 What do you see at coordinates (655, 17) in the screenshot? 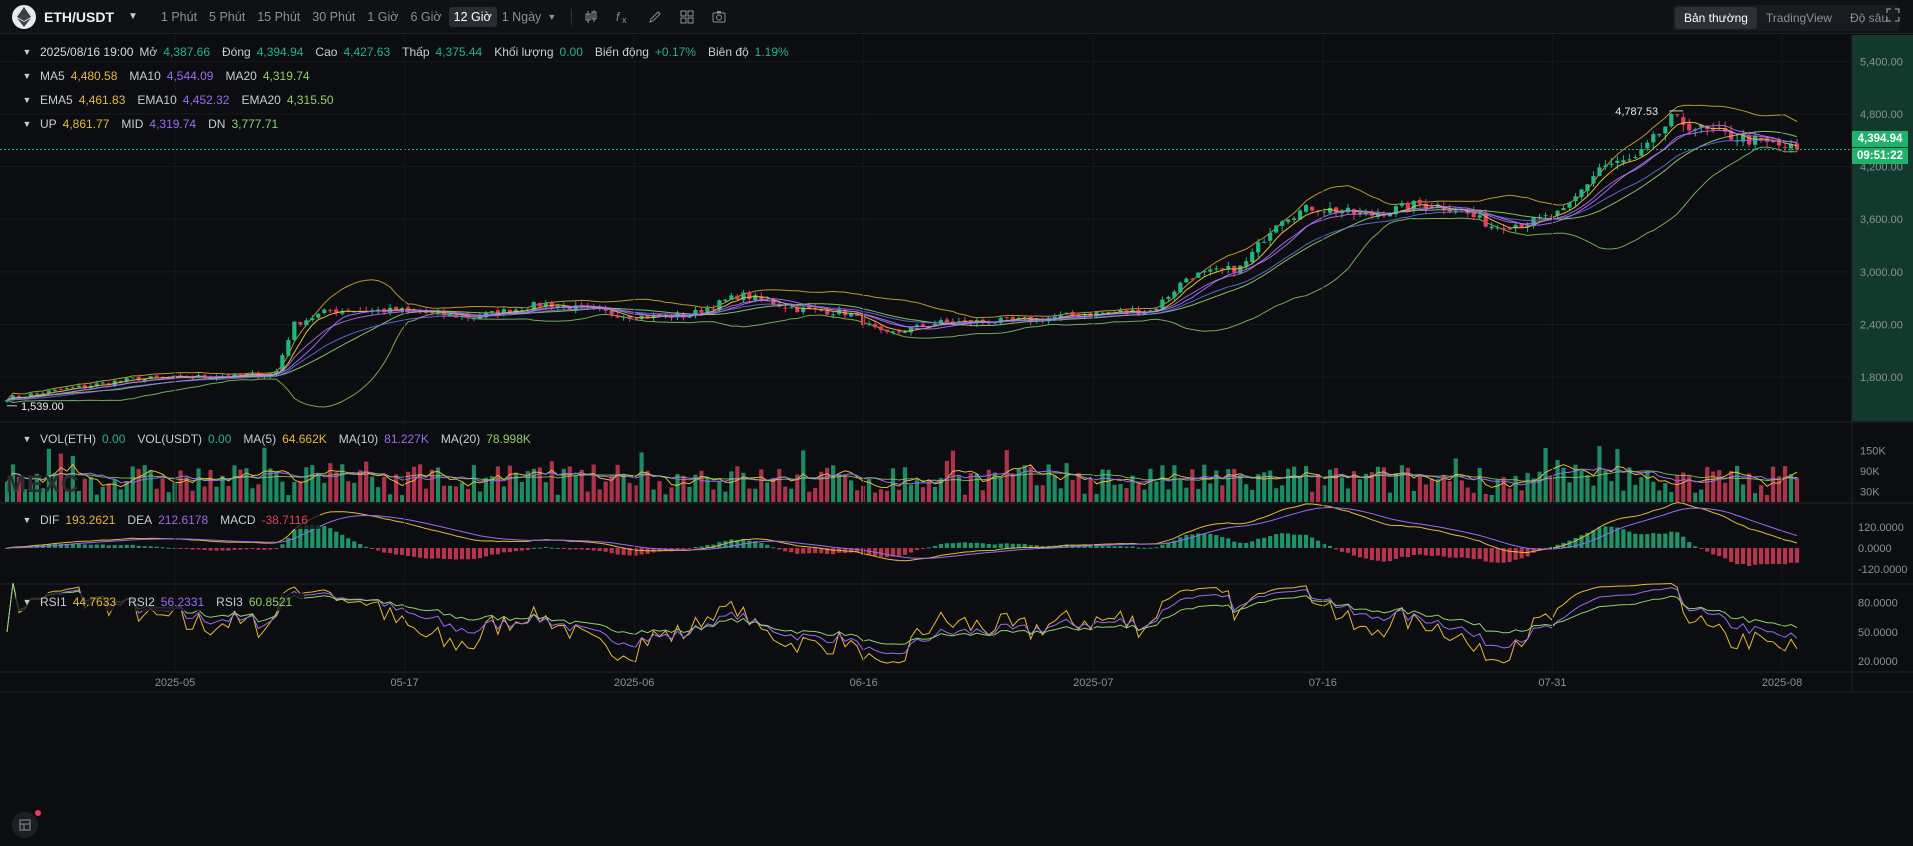
I see `draw-pencil-icon` at bounding box center [655, 17].